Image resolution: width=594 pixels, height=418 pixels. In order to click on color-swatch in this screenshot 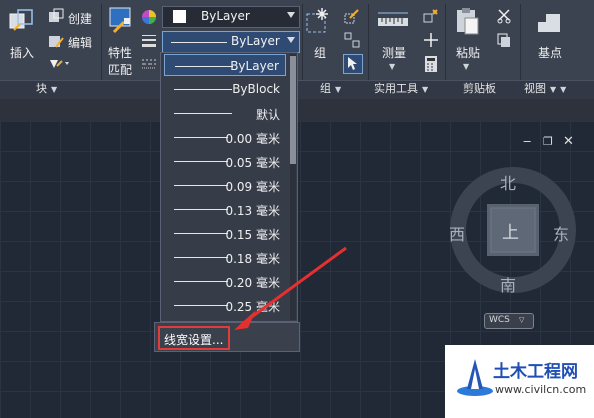, I will do `click(179, 16)`.